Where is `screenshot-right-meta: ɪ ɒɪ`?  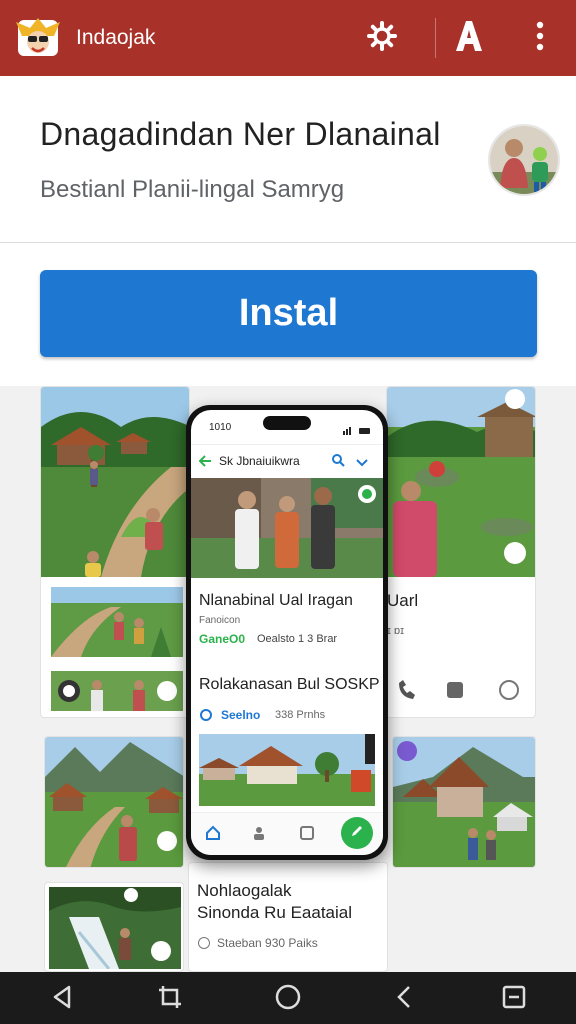
screenshot-right-meta: ɪ ɒɪ is located at coordinates (396, 631).